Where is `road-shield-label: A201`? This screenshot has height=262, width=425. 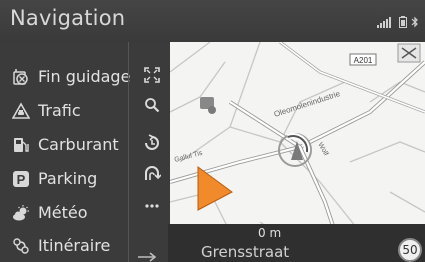
road-shield-label: A201 is located at coordinates (363, 60).